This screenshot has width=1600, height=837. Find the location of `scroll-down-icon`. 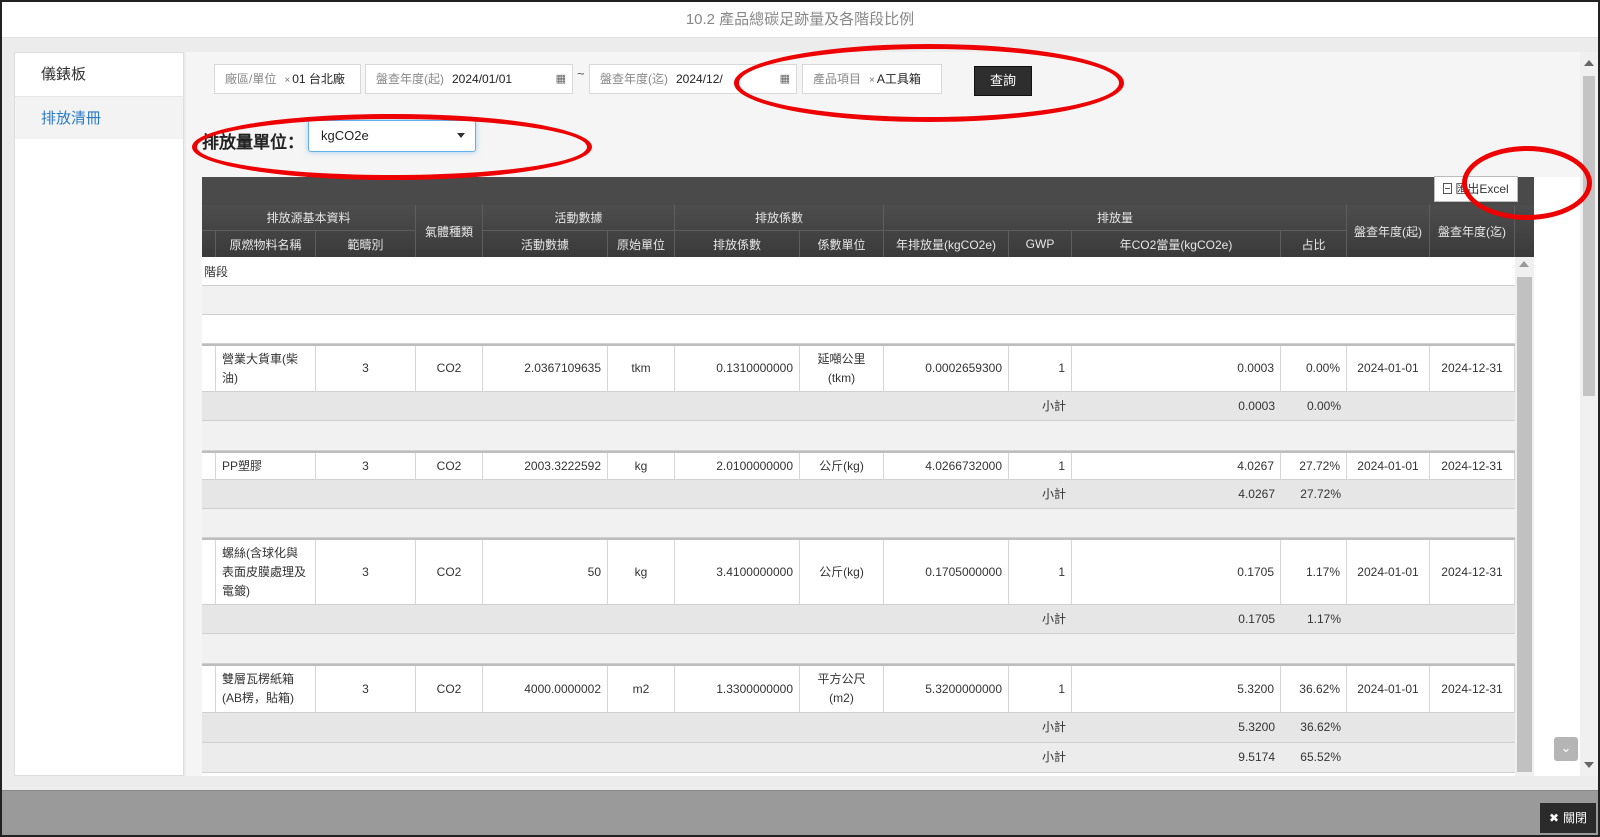

scroll-down-icon is located at coordinates (1589, 765).